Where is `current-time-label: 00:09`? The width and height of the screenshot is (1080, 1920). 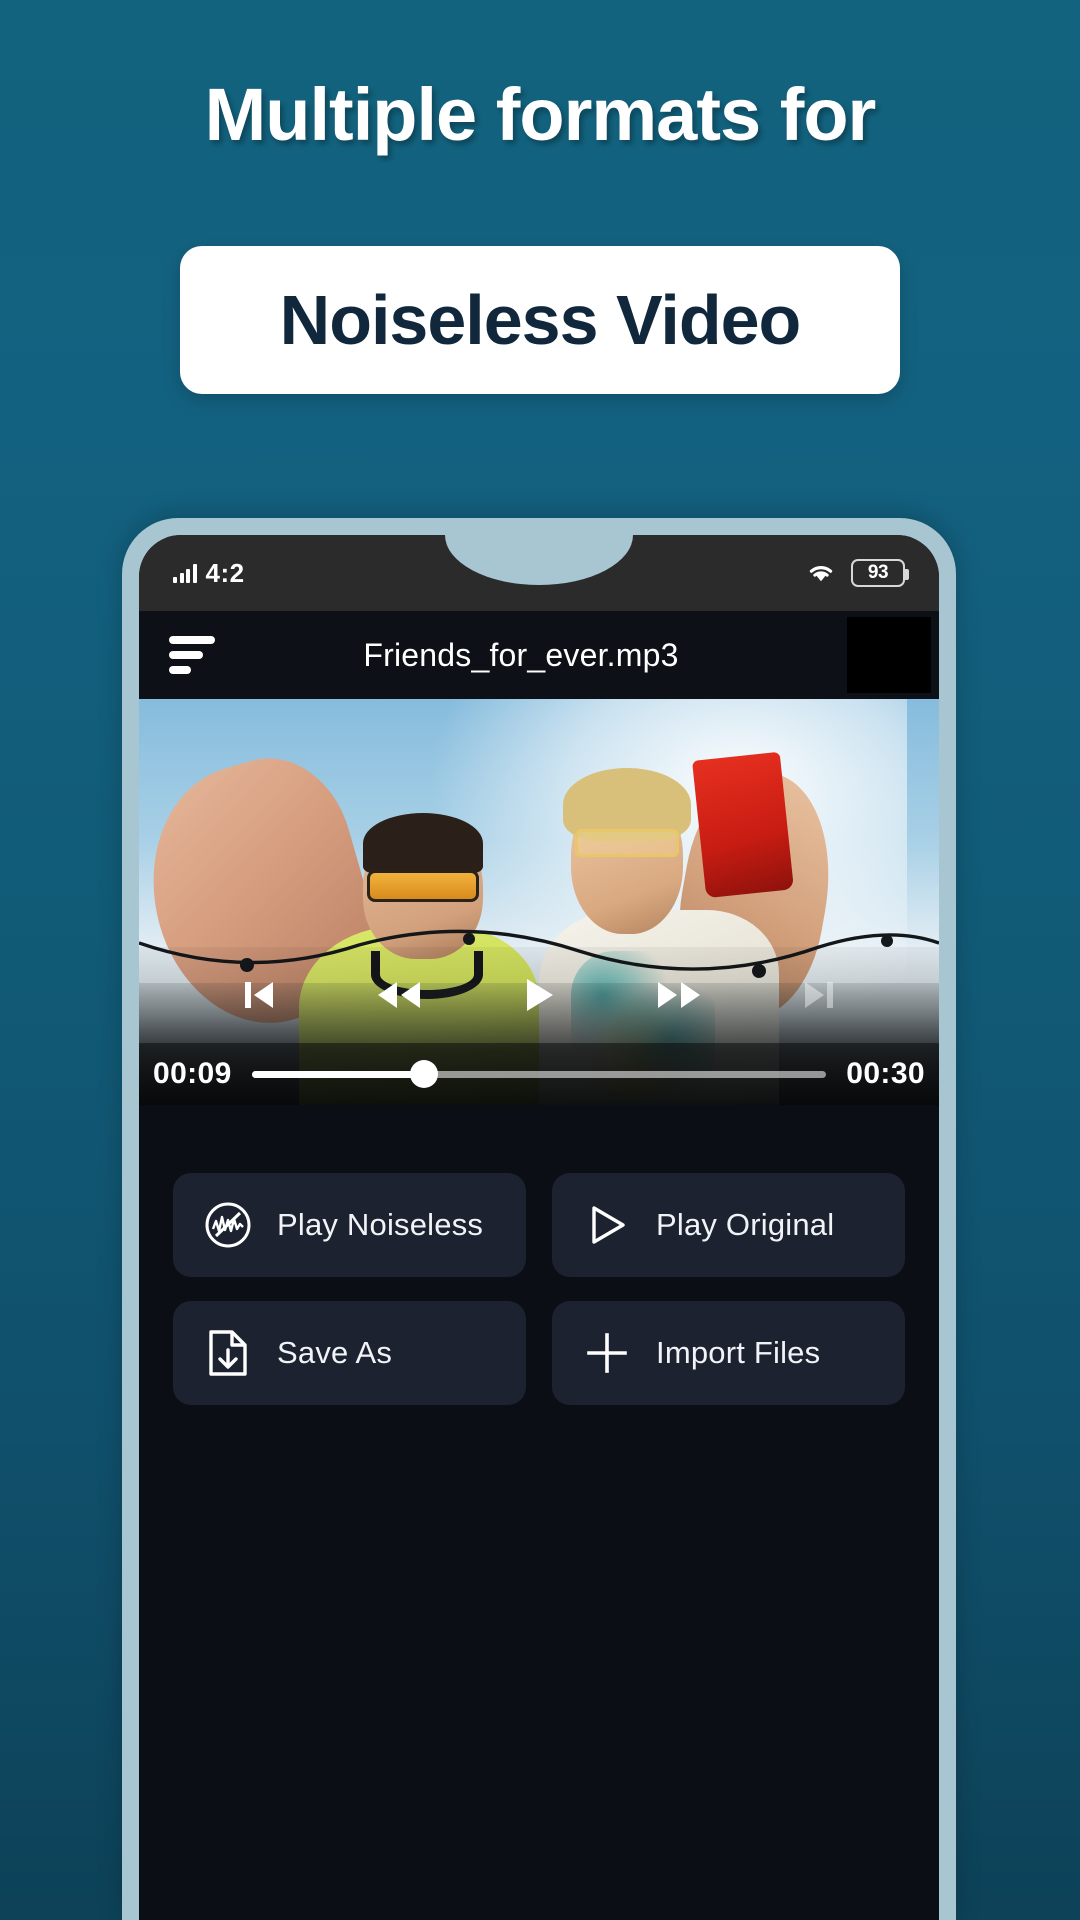 current-time-label: 00:09 is located at coordinates (192, 1073).